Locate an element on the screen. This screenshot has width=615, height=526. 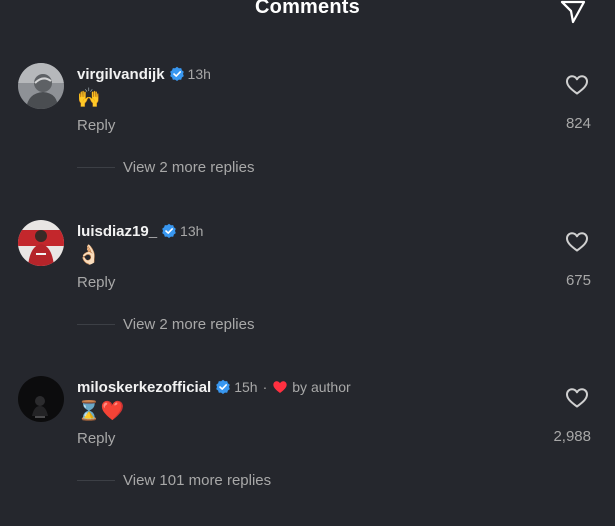
comment-meta: virgilvandijk 13h is located at coordinates (144, 74).